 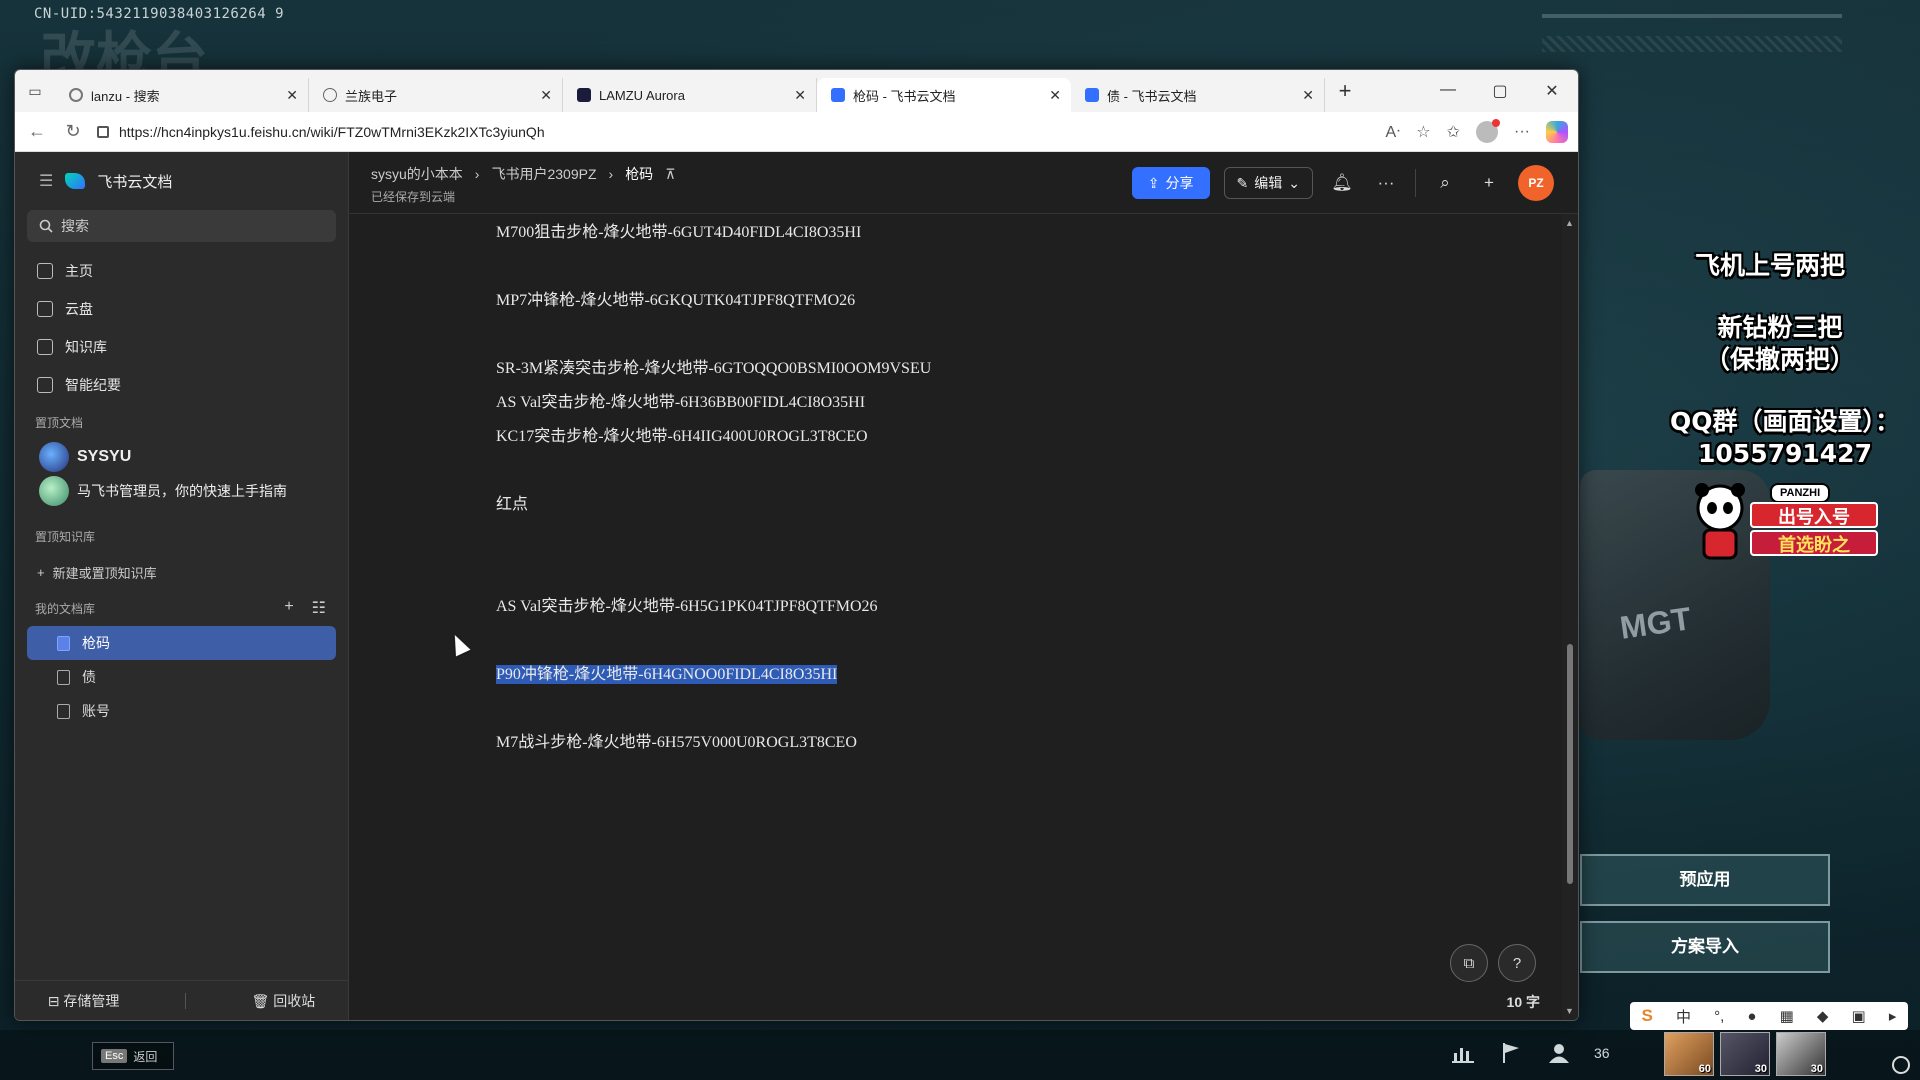 I want to click on doc-item-debt: 债, so click(x=181, y=677).